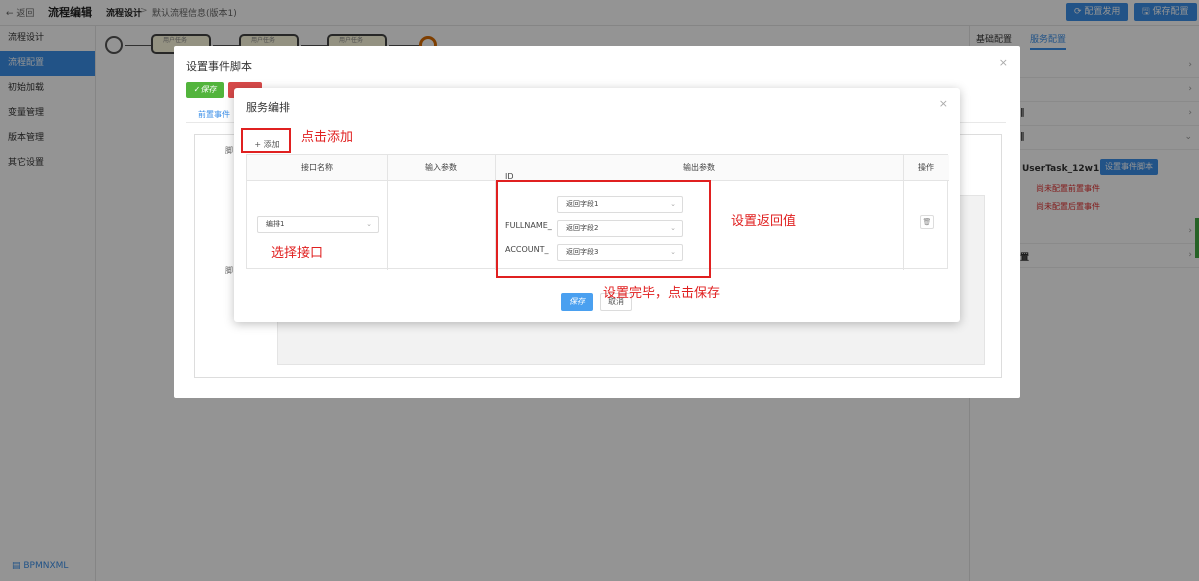  I want to click on tab-pre-event: 前置事件, so click(214, 114).